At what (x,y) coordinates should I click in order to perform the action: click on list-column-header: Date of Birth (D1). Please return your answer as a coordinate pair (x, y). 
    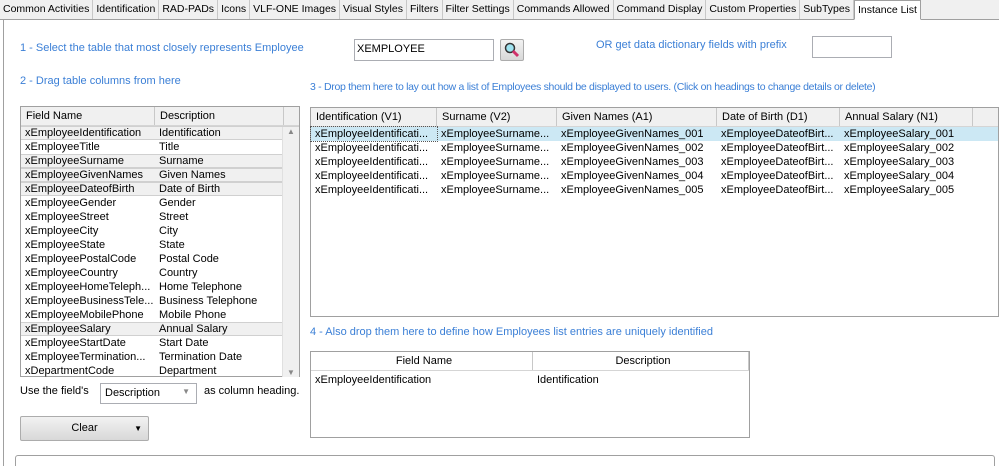
    Looking at the image, I should click on (778, 117).